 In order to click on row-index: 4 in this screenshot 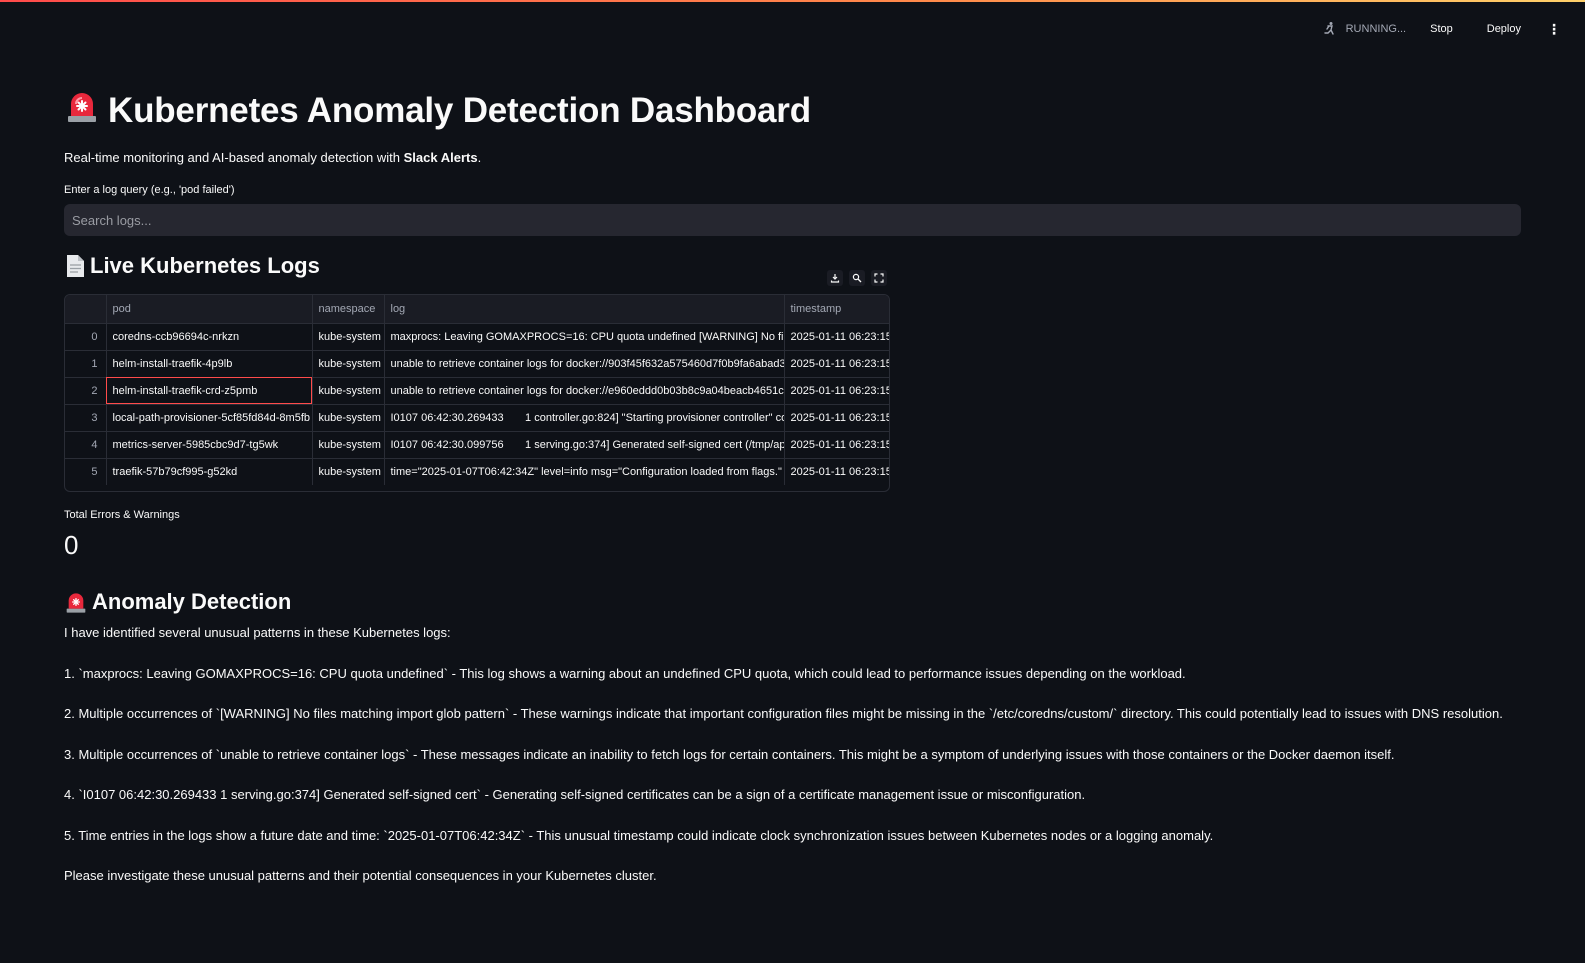, I will do `click(86, 445)`.